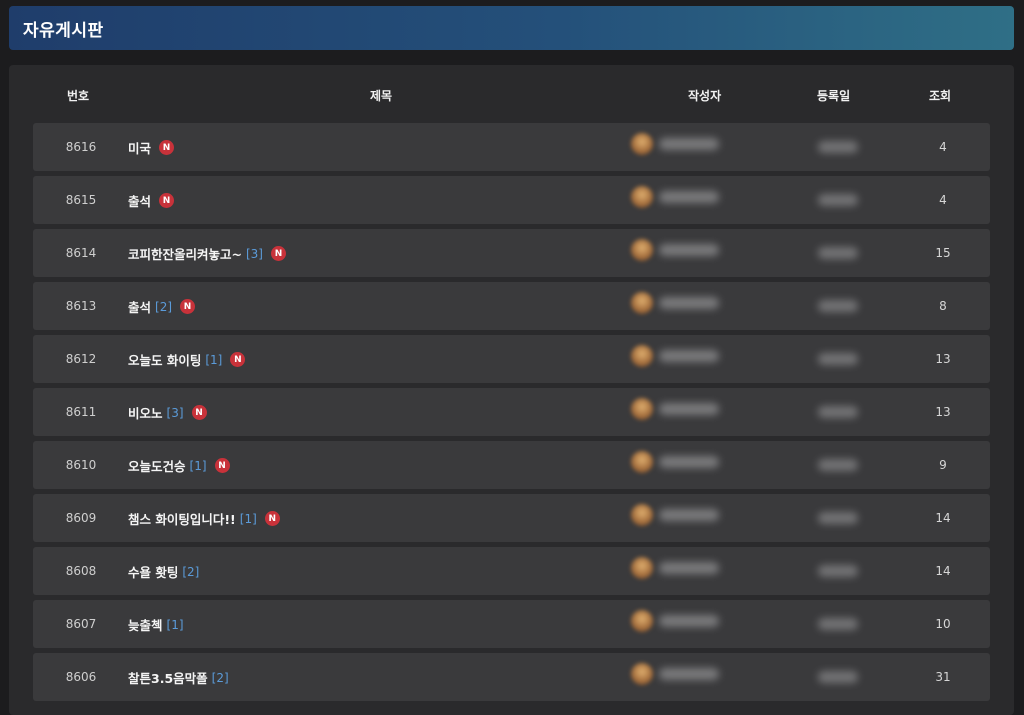  Describe the element at coordinates (182, 518) in the screenshot. I see `post-title-link: 챔스 화이팅입니다!!` at that location.